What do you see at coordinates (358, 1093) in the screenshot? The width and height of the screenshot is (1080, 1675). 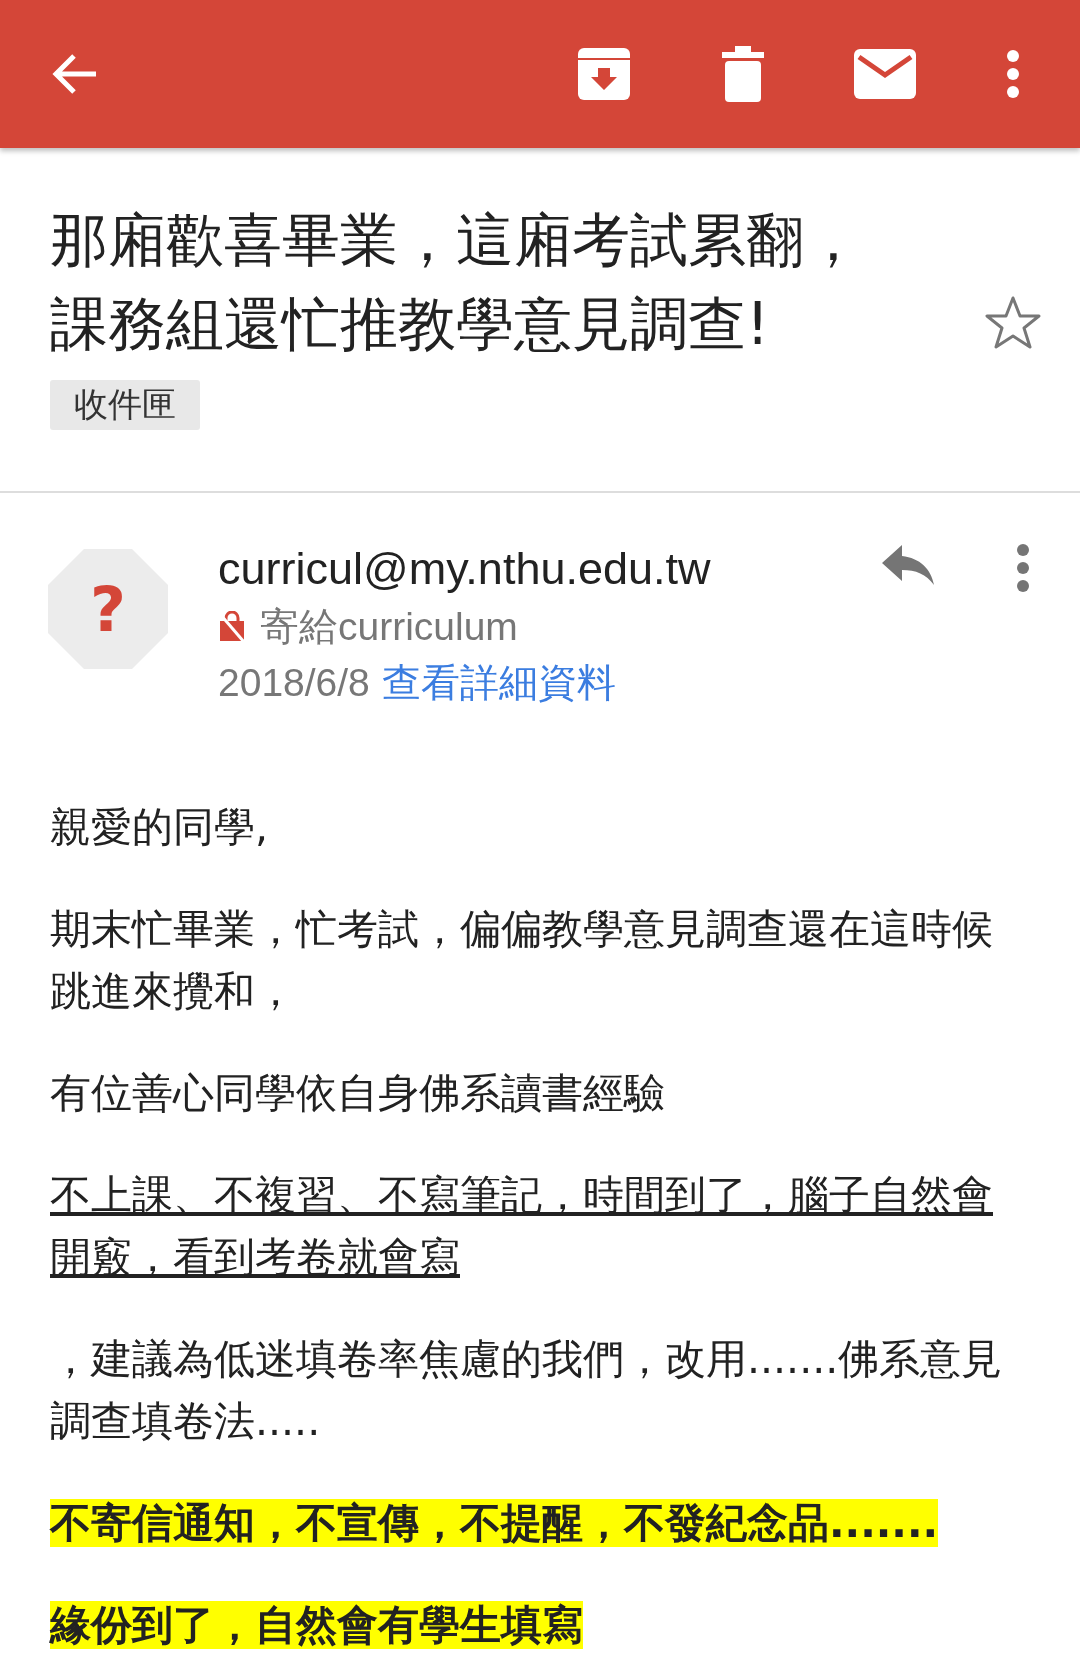 I see `body-paragraph: 有位善心同學依自身佛系讀書經驗` at bounding box center [358, 1093].